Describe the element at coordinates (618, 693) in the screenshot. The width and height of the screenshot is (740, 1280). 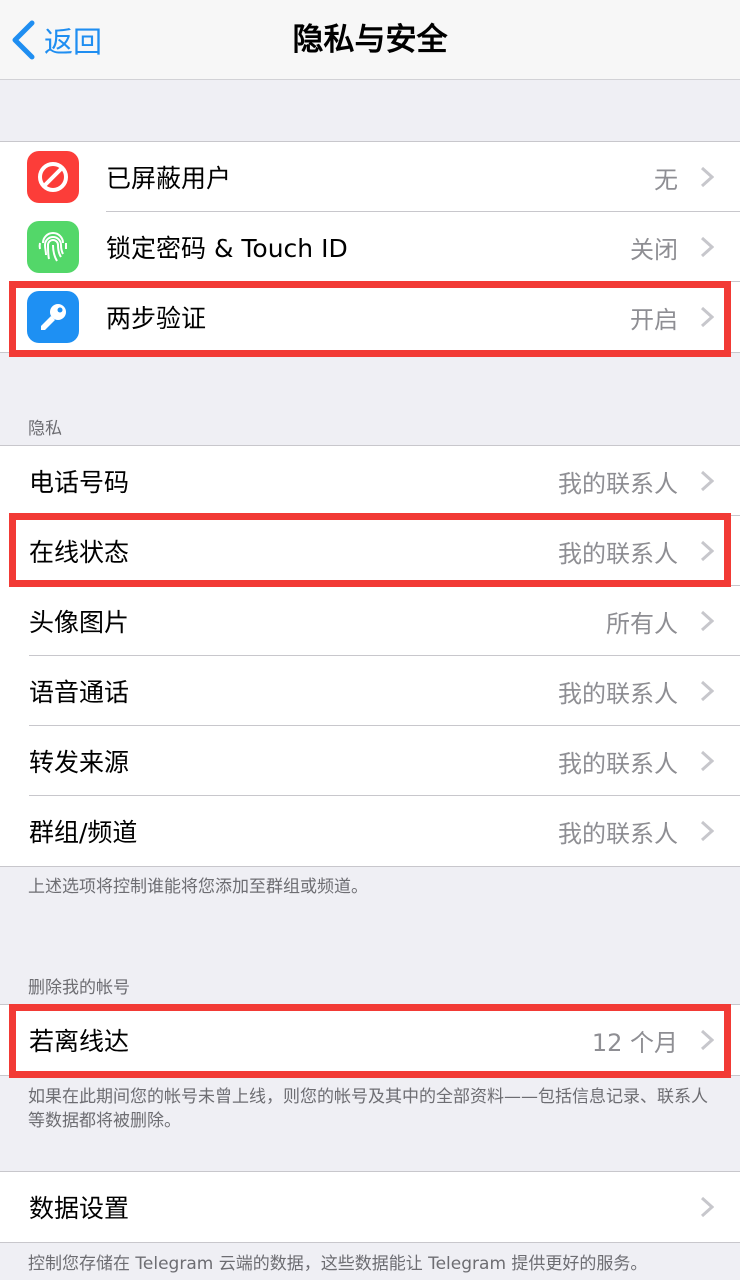
I see `voice-calls-value: 我的联系人` at that location.